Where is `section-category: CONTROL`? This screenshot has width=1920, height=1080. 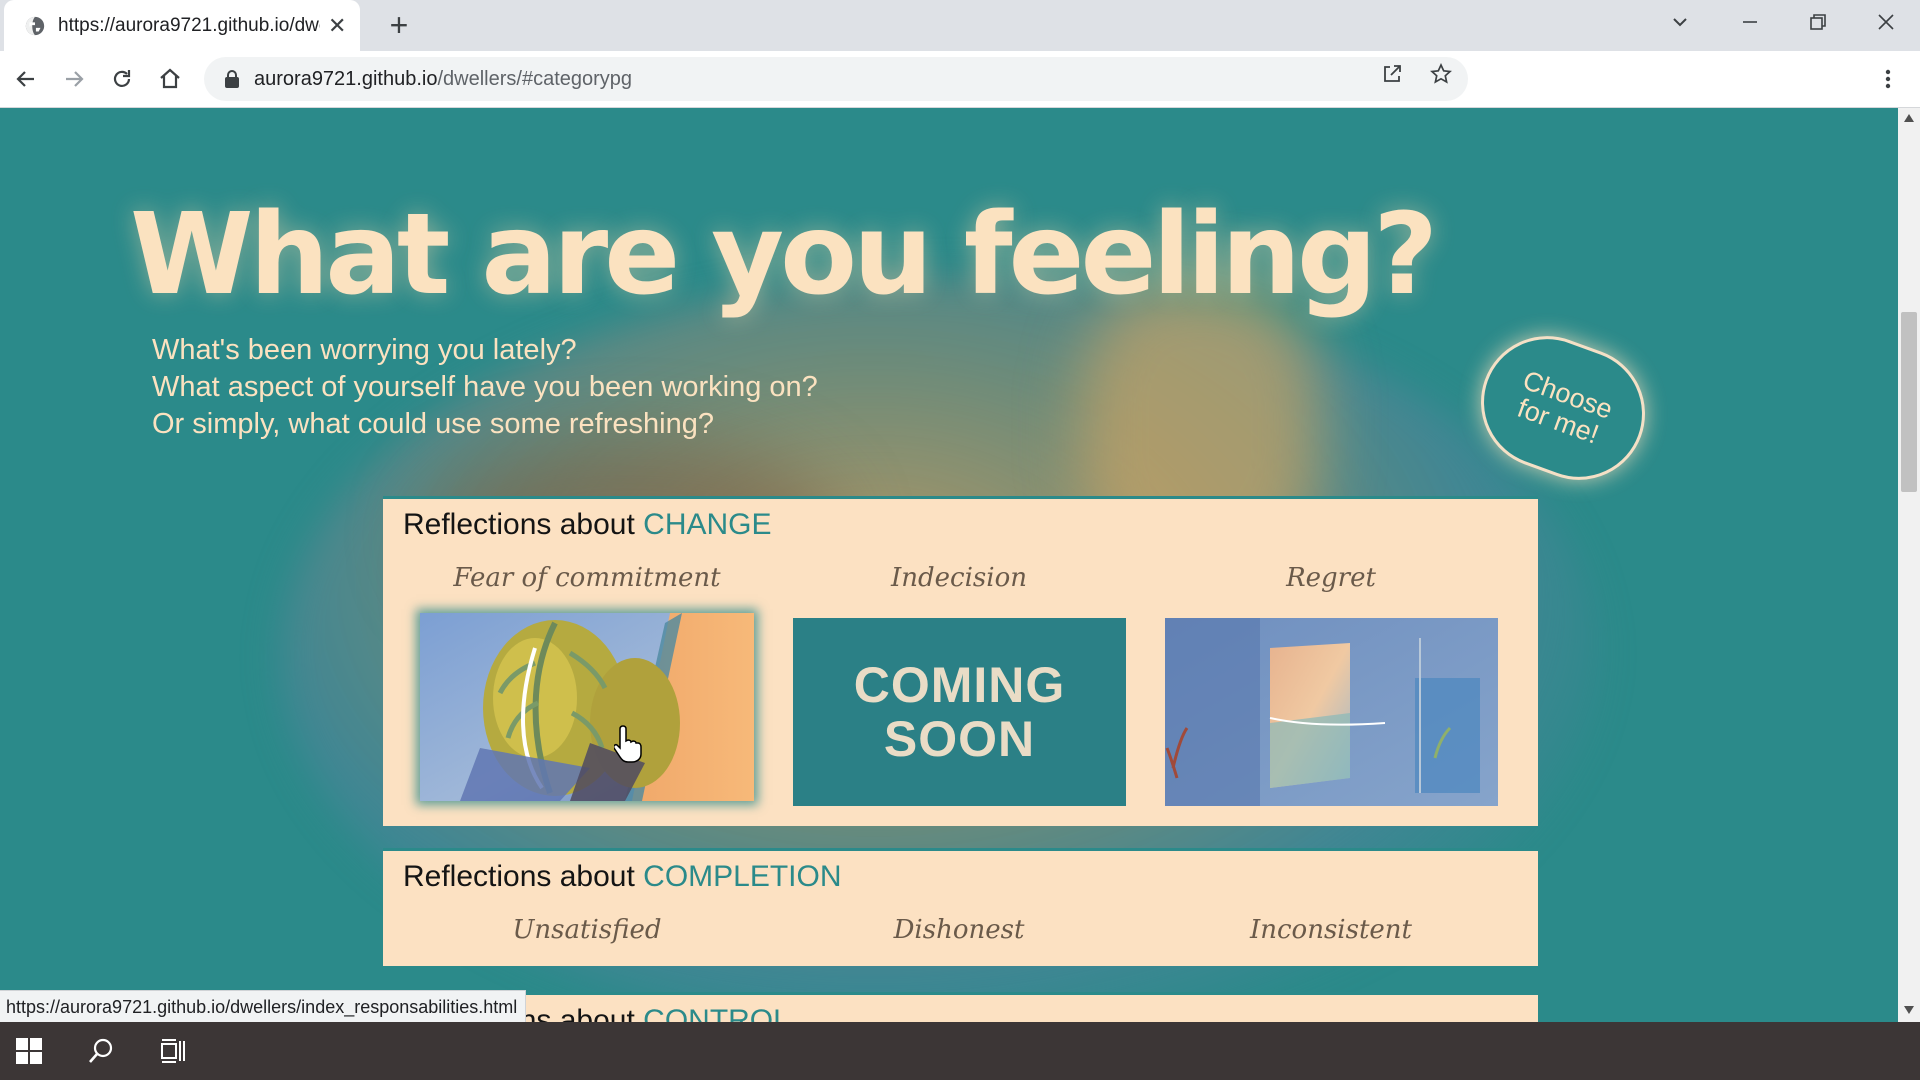
section-category: CONTROL is located at coordinates (716, 1013).